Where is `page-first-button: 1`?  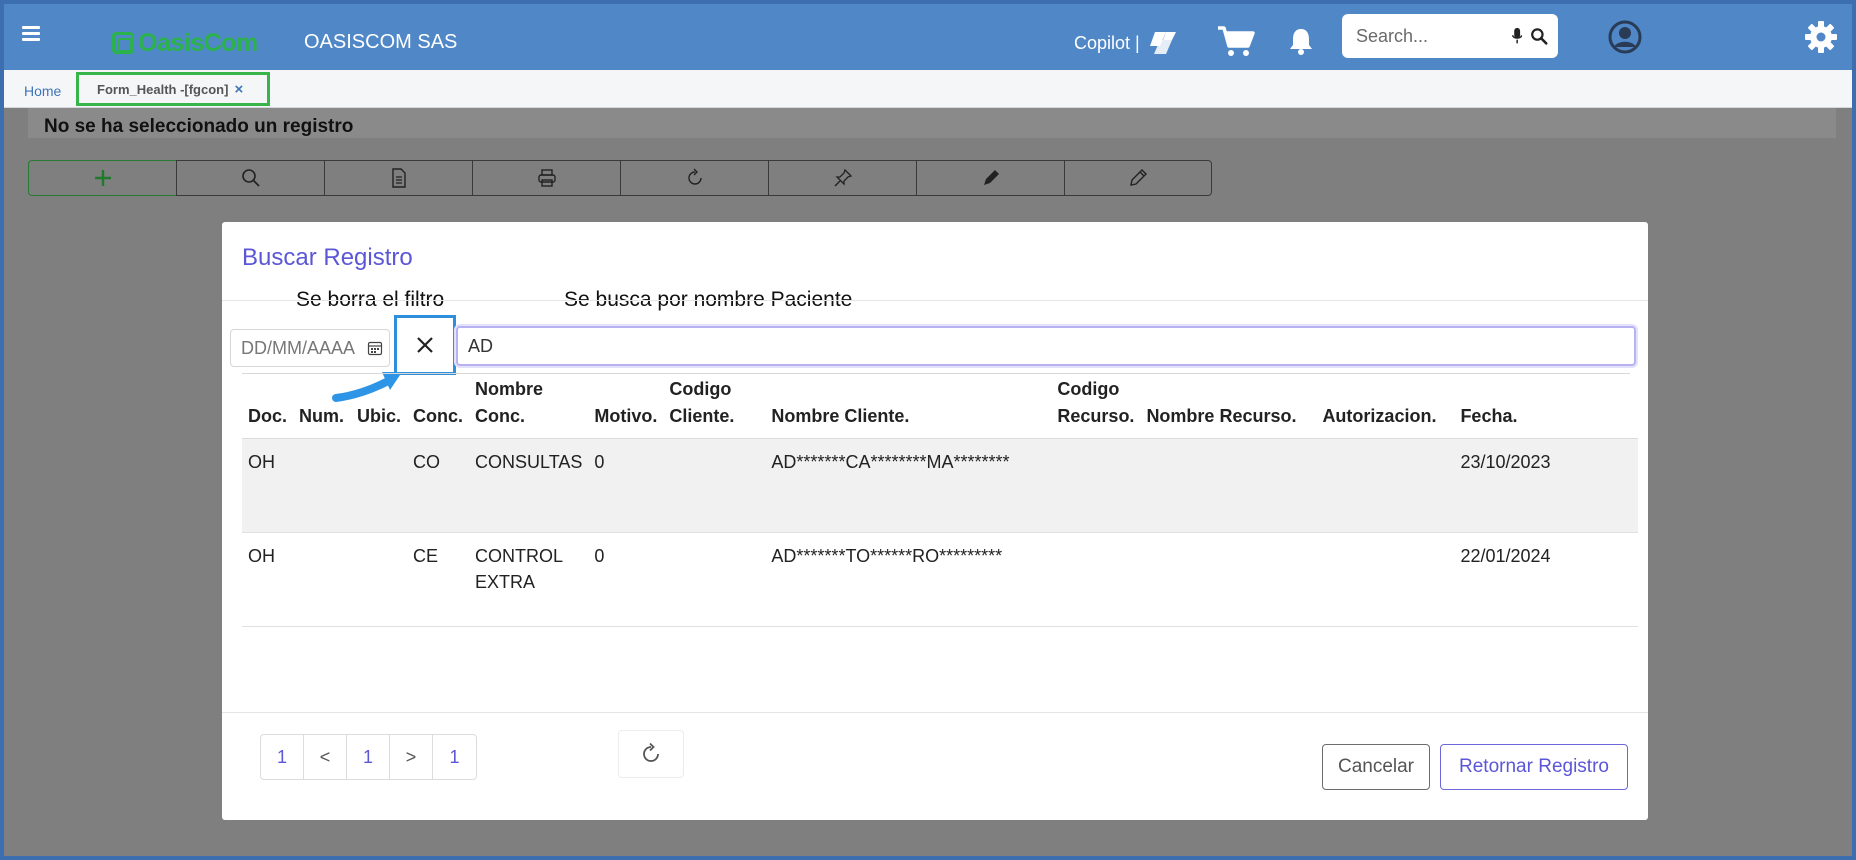 page-first-button: 1 is located at coordinates (282, 757).